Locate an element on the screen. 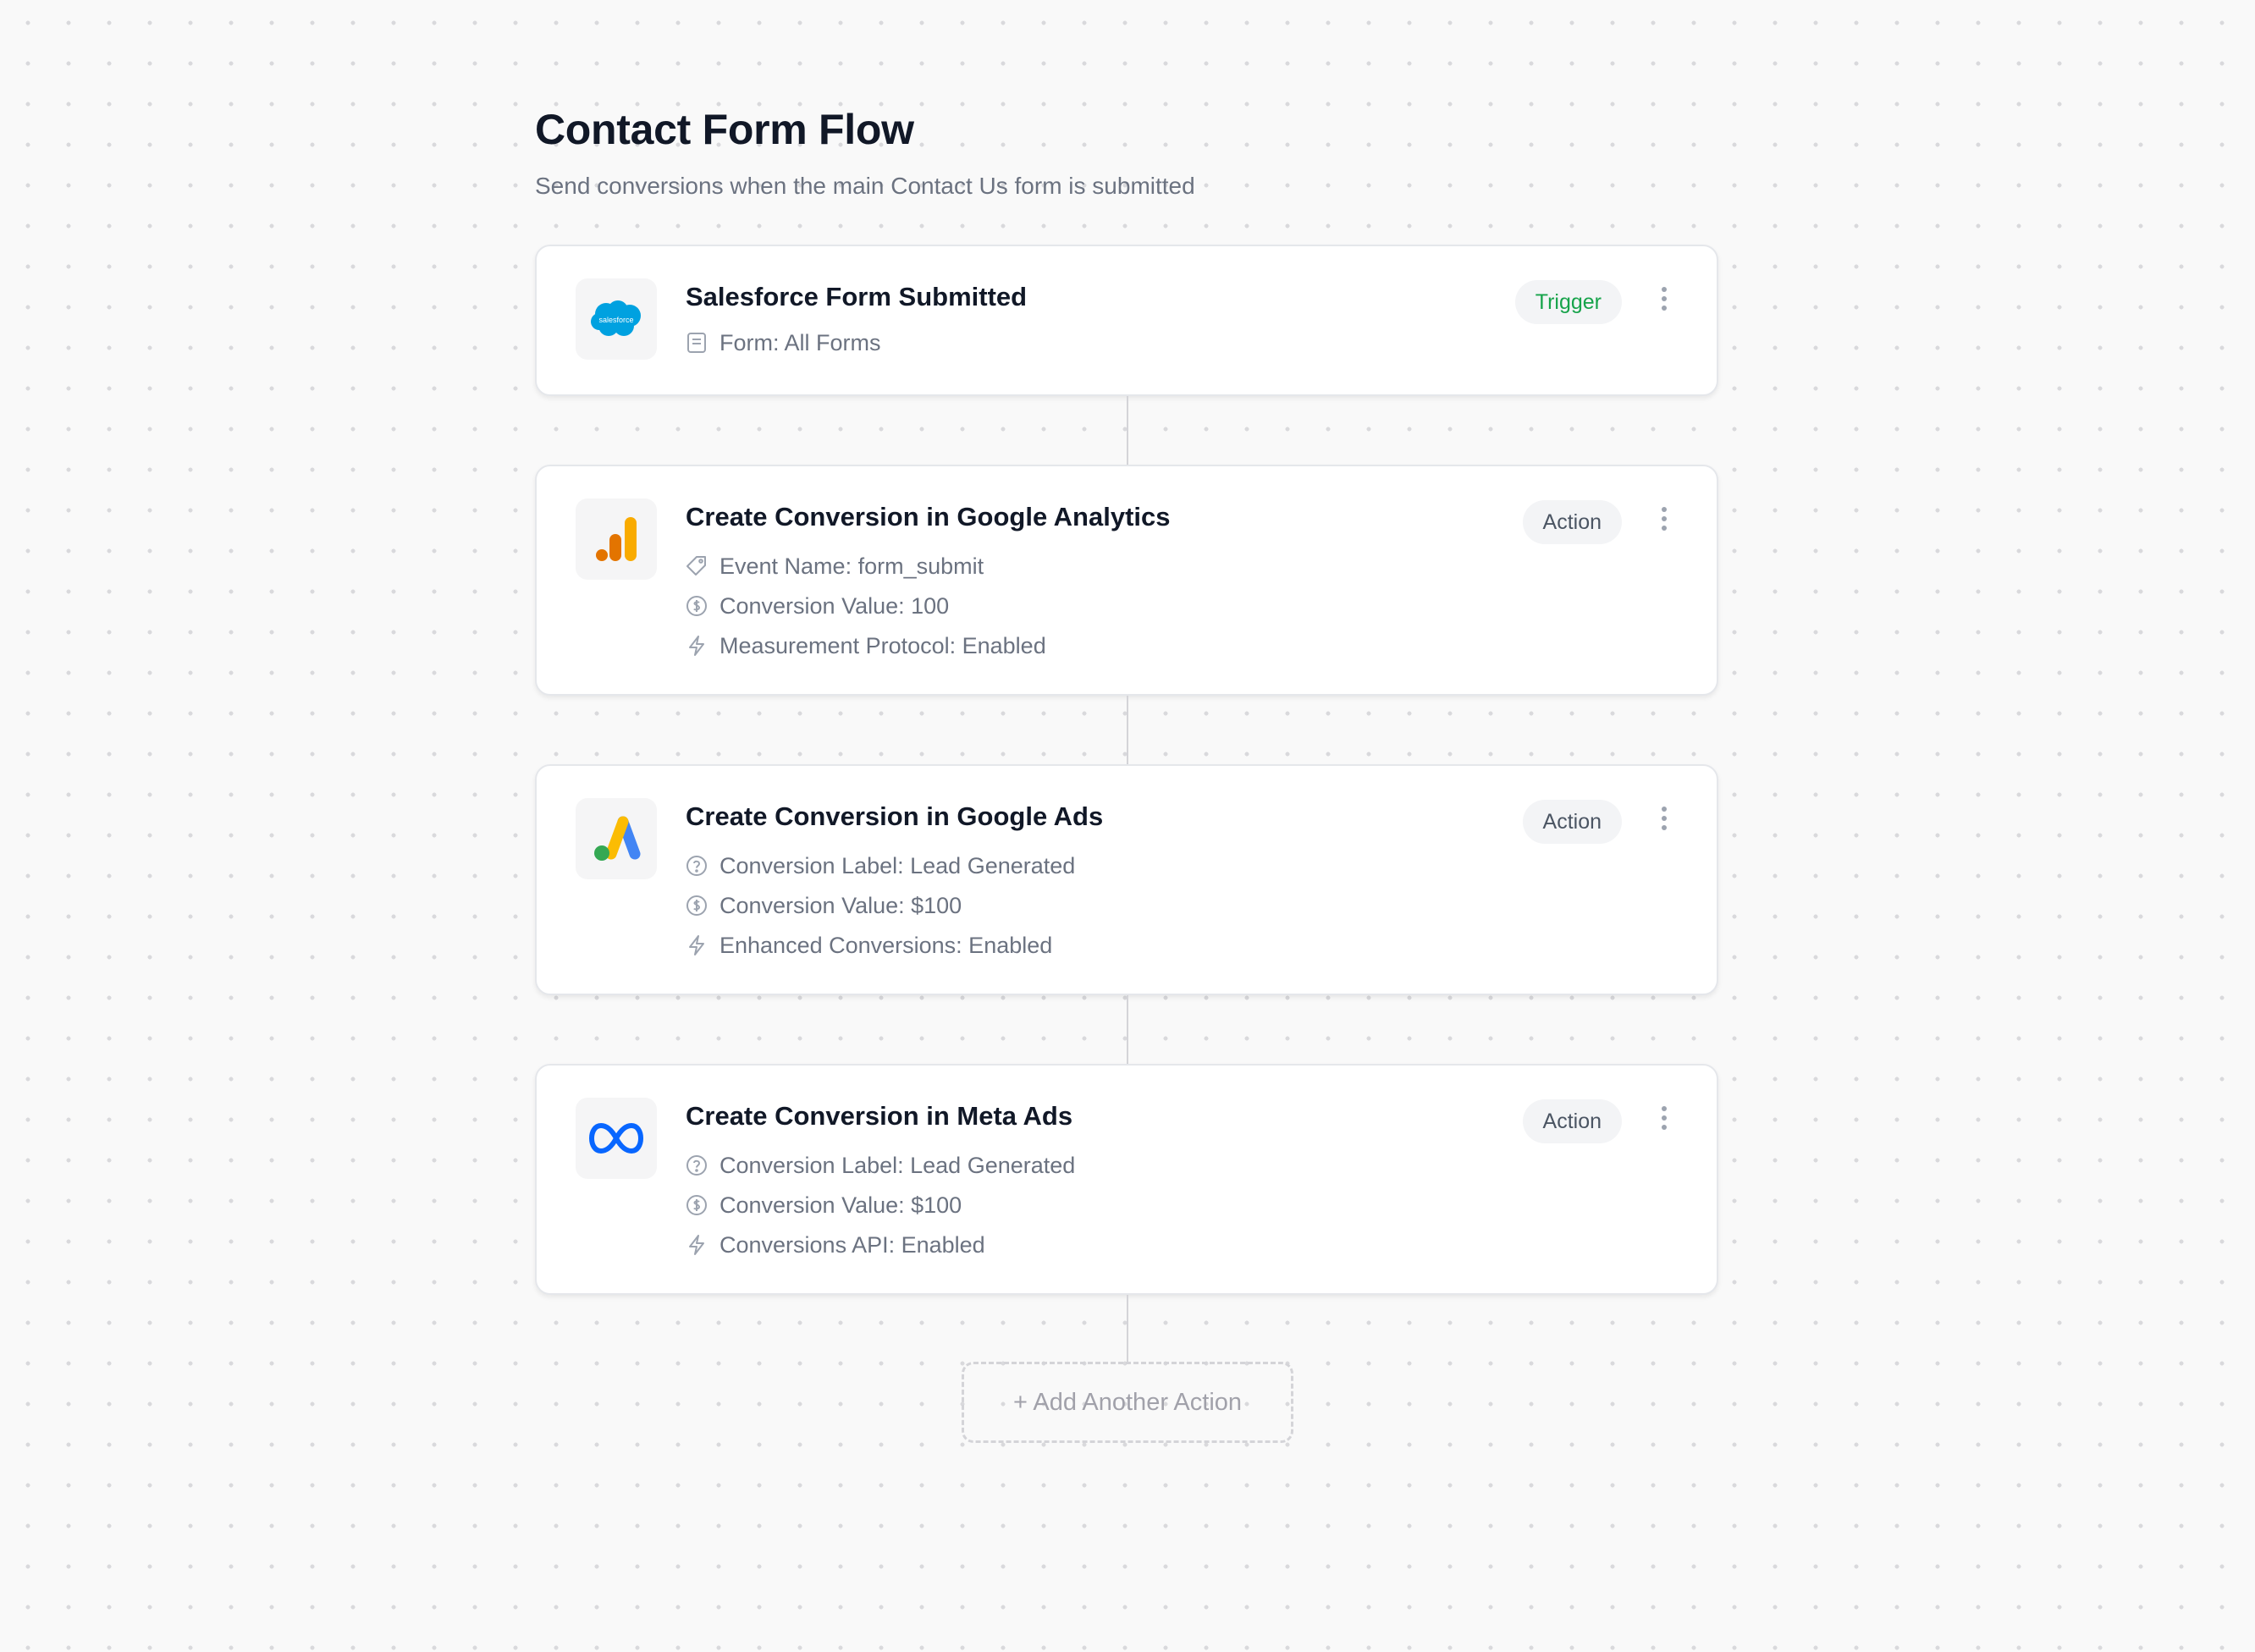 Image resolution: width=2255 pixels, height=1652 pixels. salesforce-logo: salesforce is located at coordinates (617, 319).